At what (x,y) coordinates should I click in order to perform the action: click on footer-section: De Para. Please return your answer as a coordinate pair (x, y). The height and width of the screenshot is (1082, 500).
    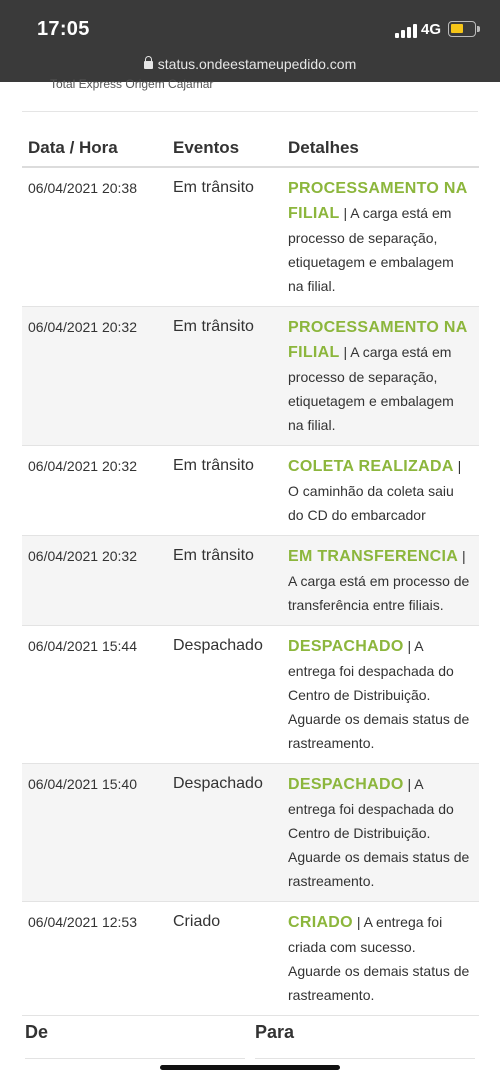
    Looking at the image, I should click on (250, 1050).